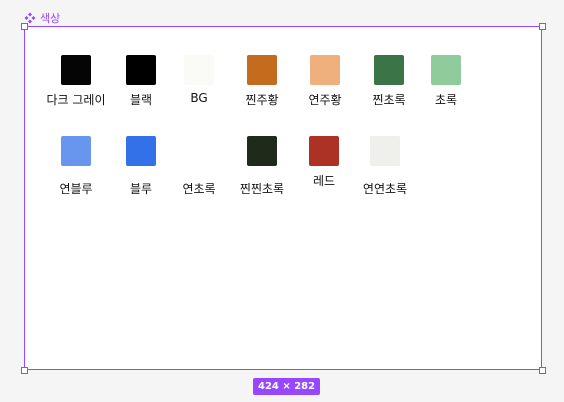  What do you see at coordinates (76, 189) in the screenshot?
I see `swatch-label: 연블루` at bounding box center [76, 189].